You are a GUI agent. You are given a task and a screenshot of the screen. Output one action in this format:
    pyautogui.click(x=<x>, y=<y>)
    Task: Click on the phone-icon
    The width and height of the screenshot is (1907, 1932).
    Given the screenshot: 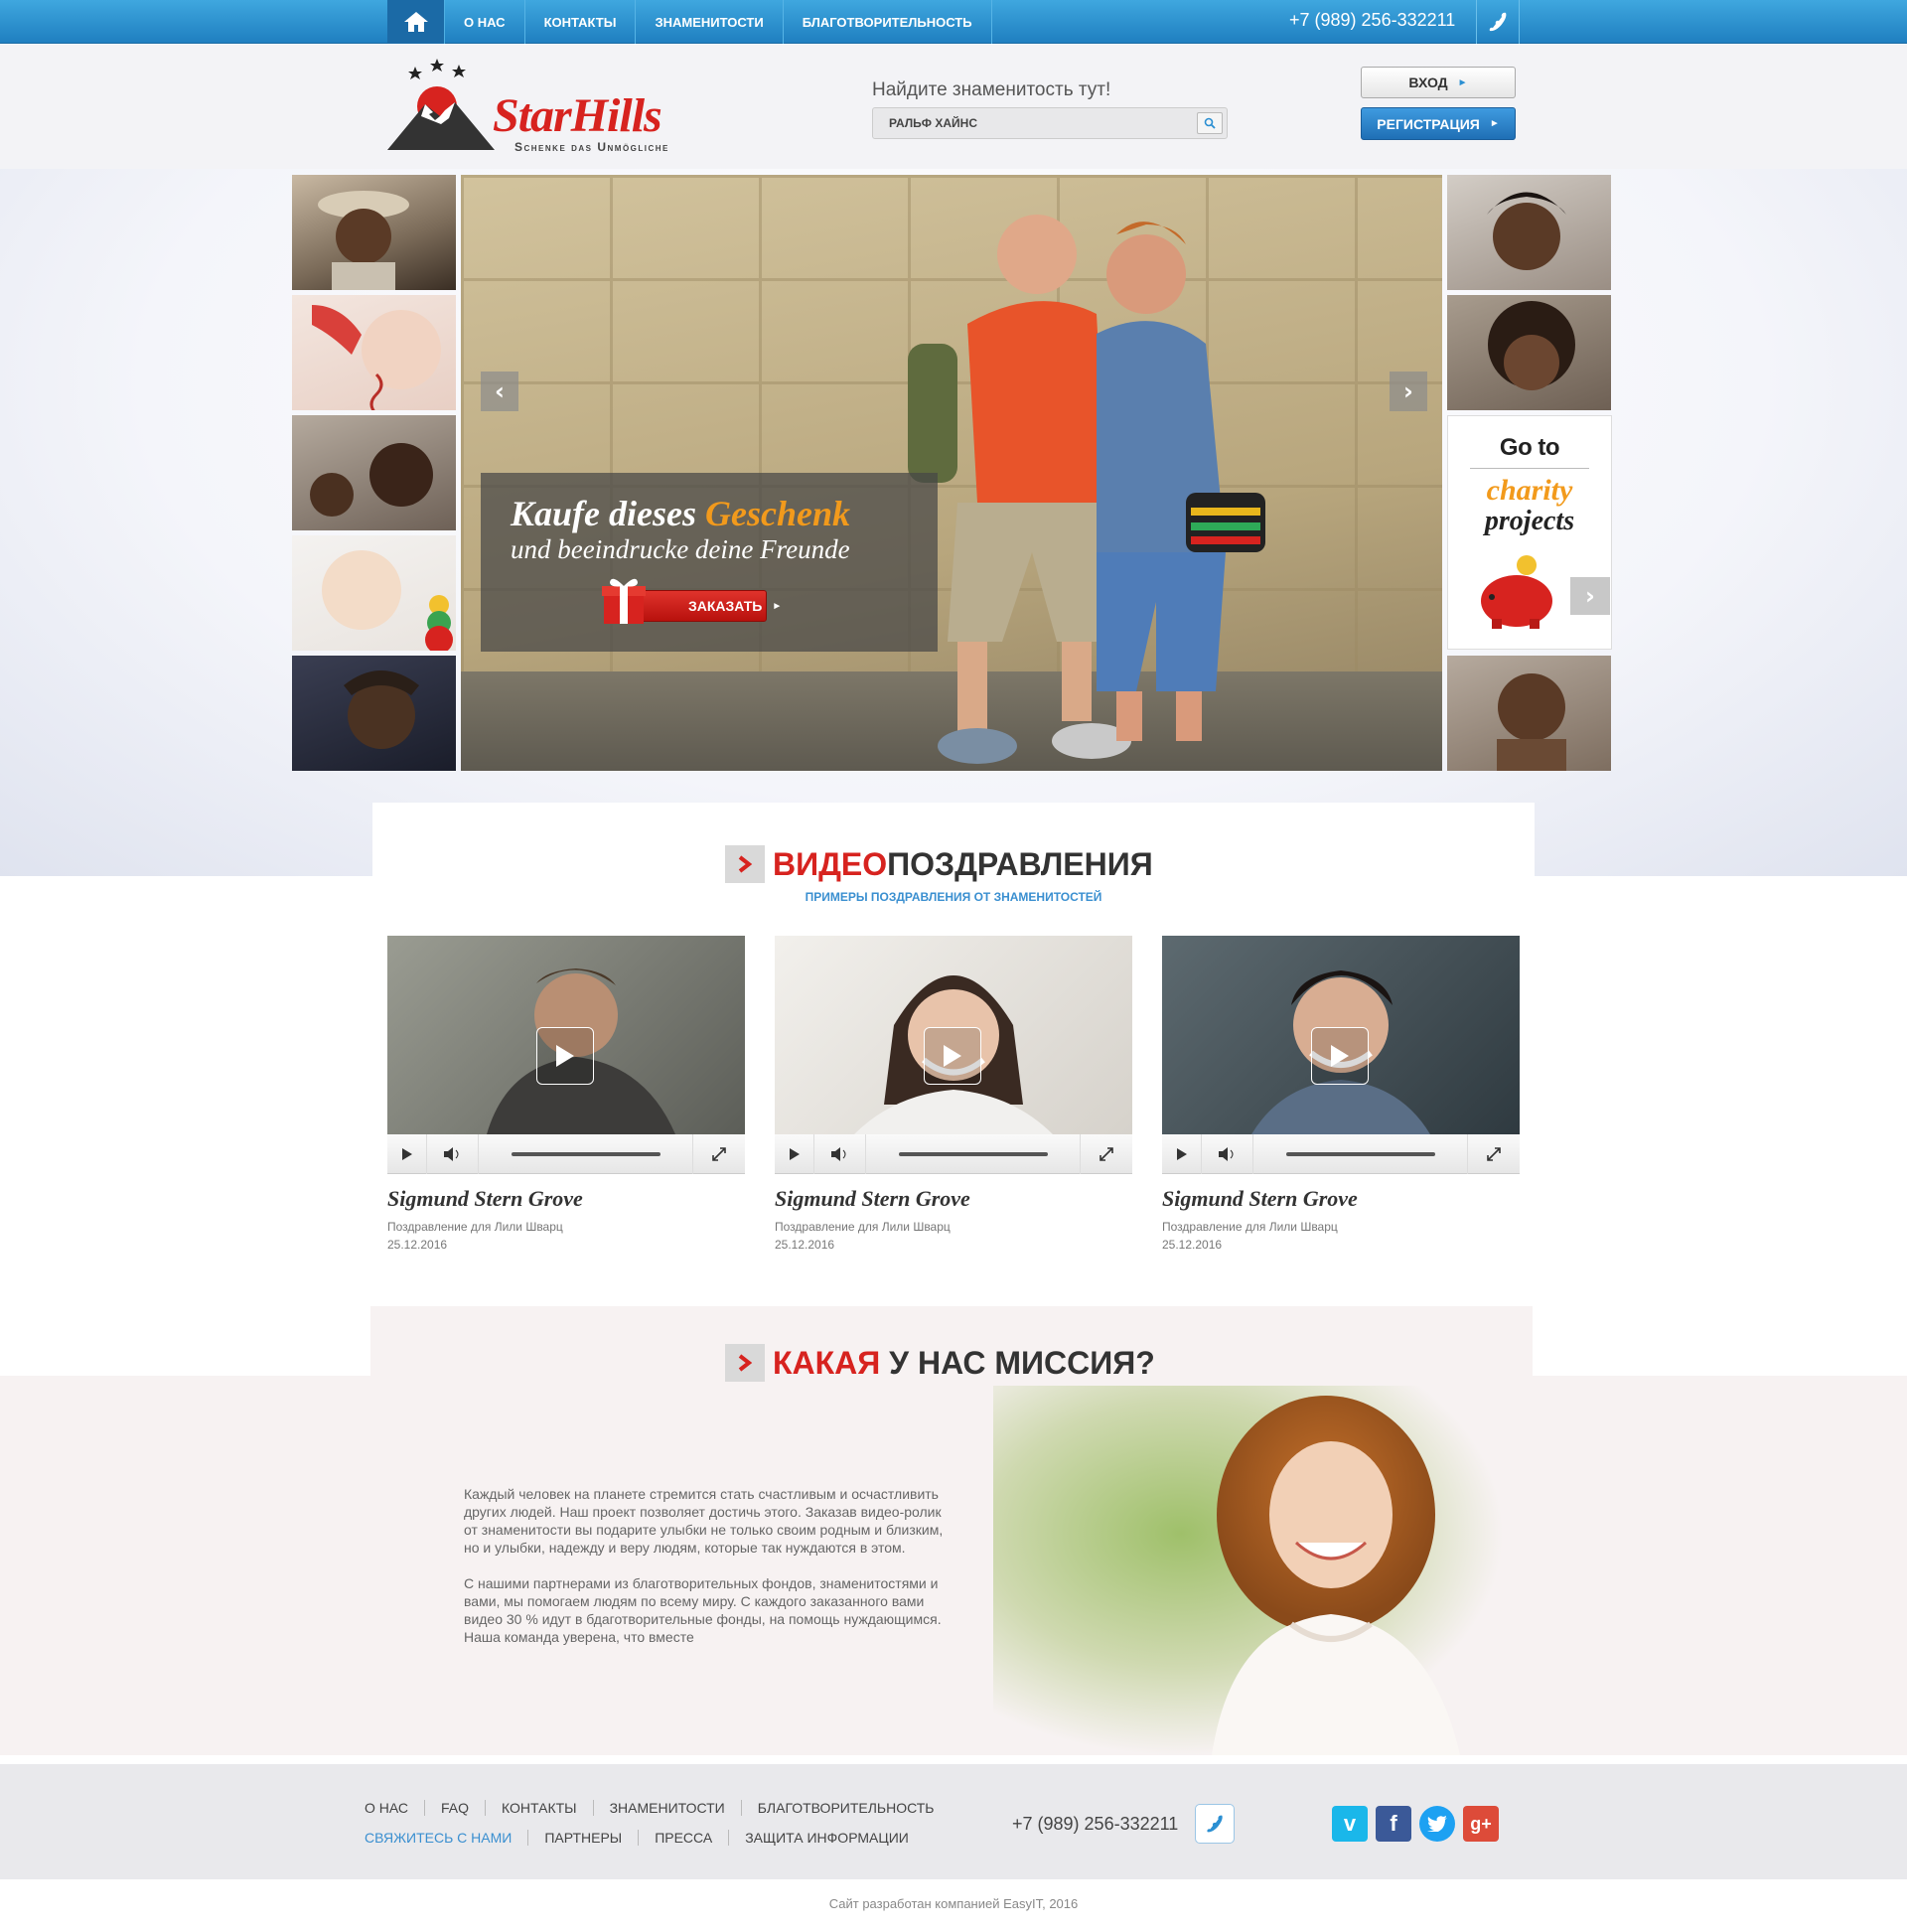 What is the action you would take?
    pyautogui.click(x=1215, y=1824)
    